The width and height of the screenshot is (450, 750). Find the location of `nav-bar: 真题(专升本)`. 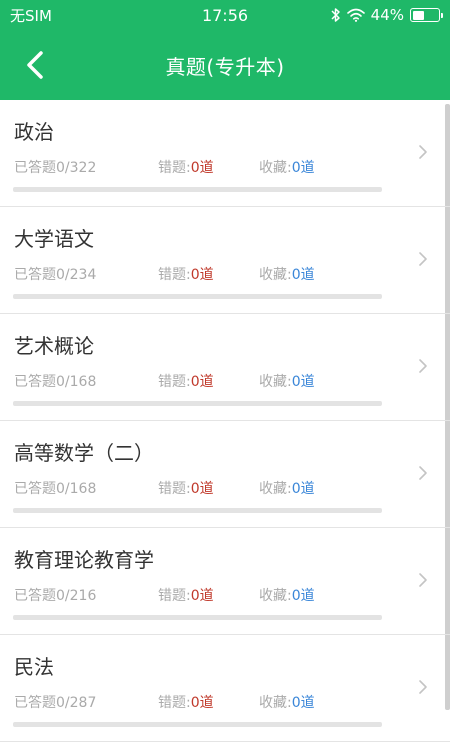

nav-bar: 真题(专升本) is located at coordinates (225, 65).